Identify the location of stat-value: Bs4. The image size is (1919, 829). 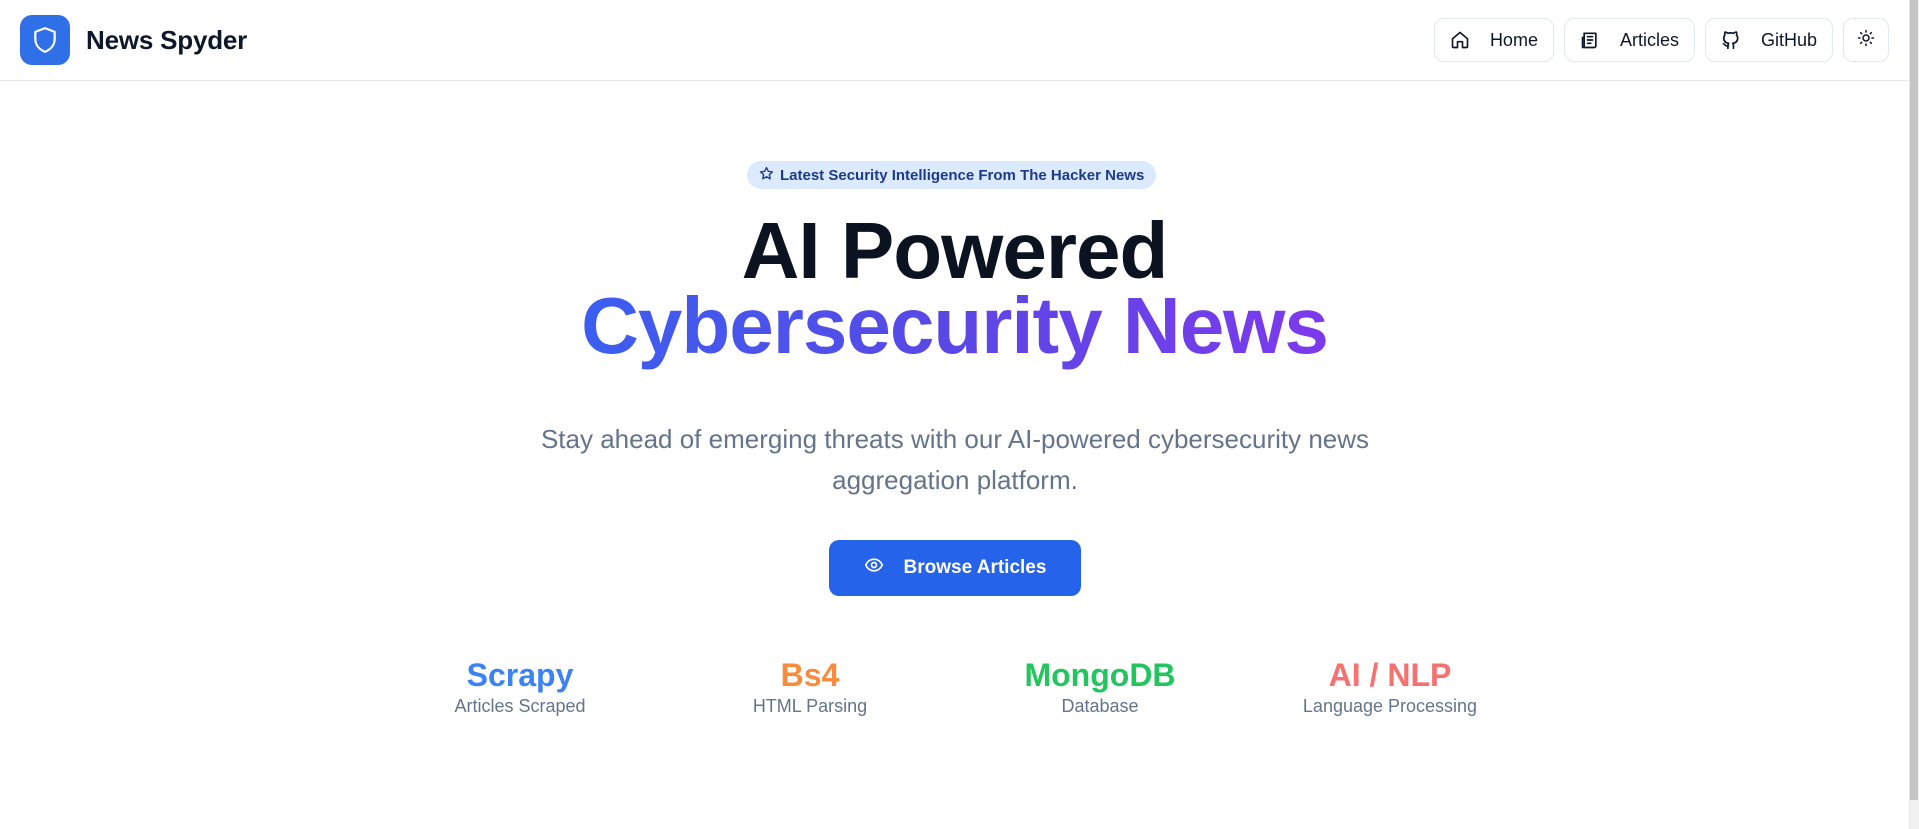
(810, 675).